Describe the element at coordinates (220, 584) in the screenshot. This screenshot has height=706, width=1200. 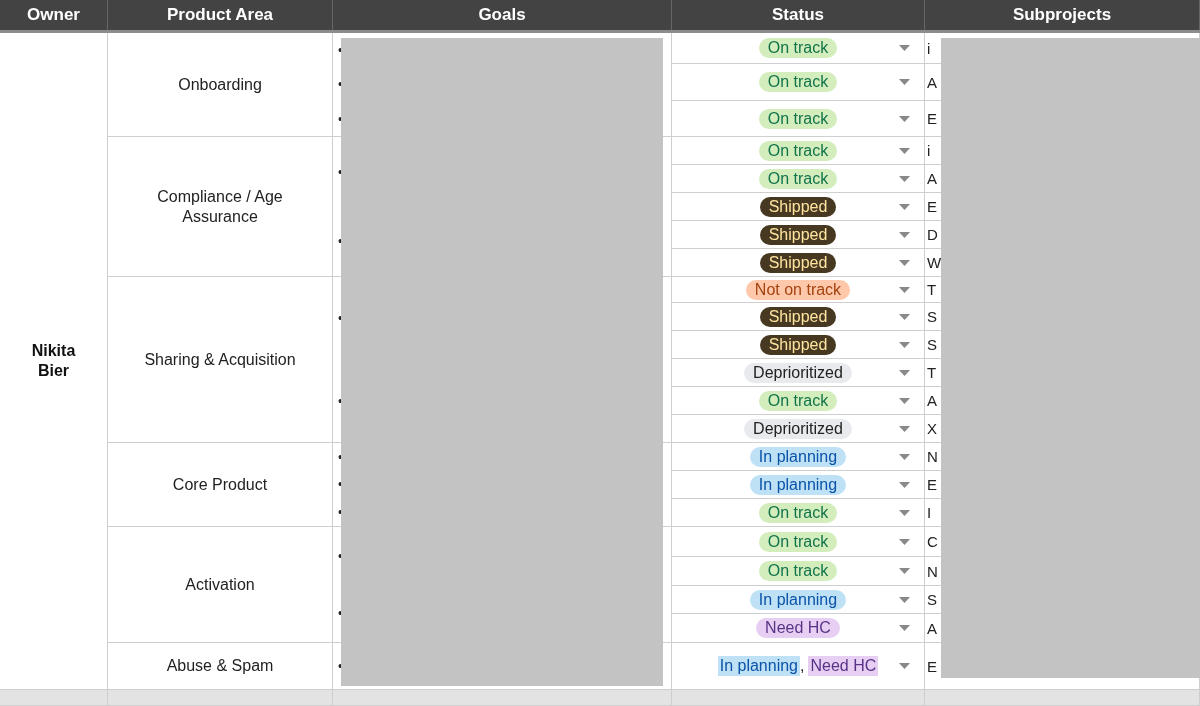
I see `product-area: Activation` at that location.